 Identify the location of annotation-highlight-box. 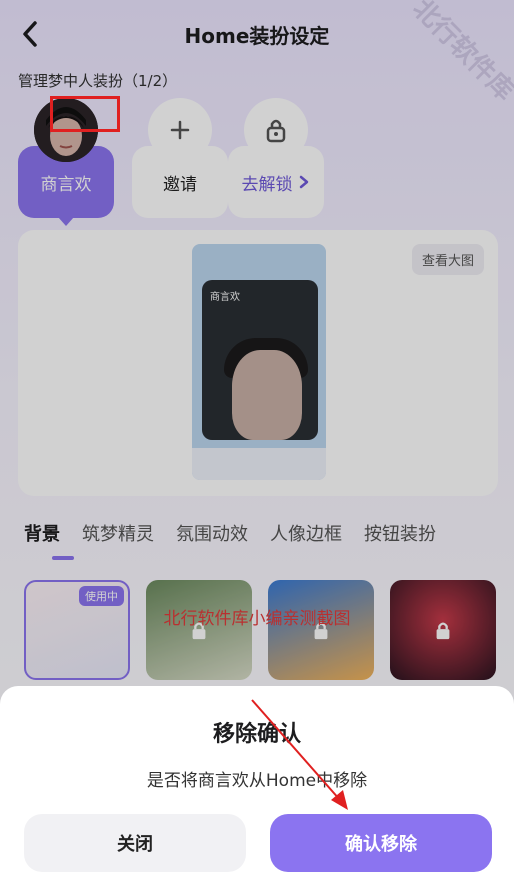
(85, 114).